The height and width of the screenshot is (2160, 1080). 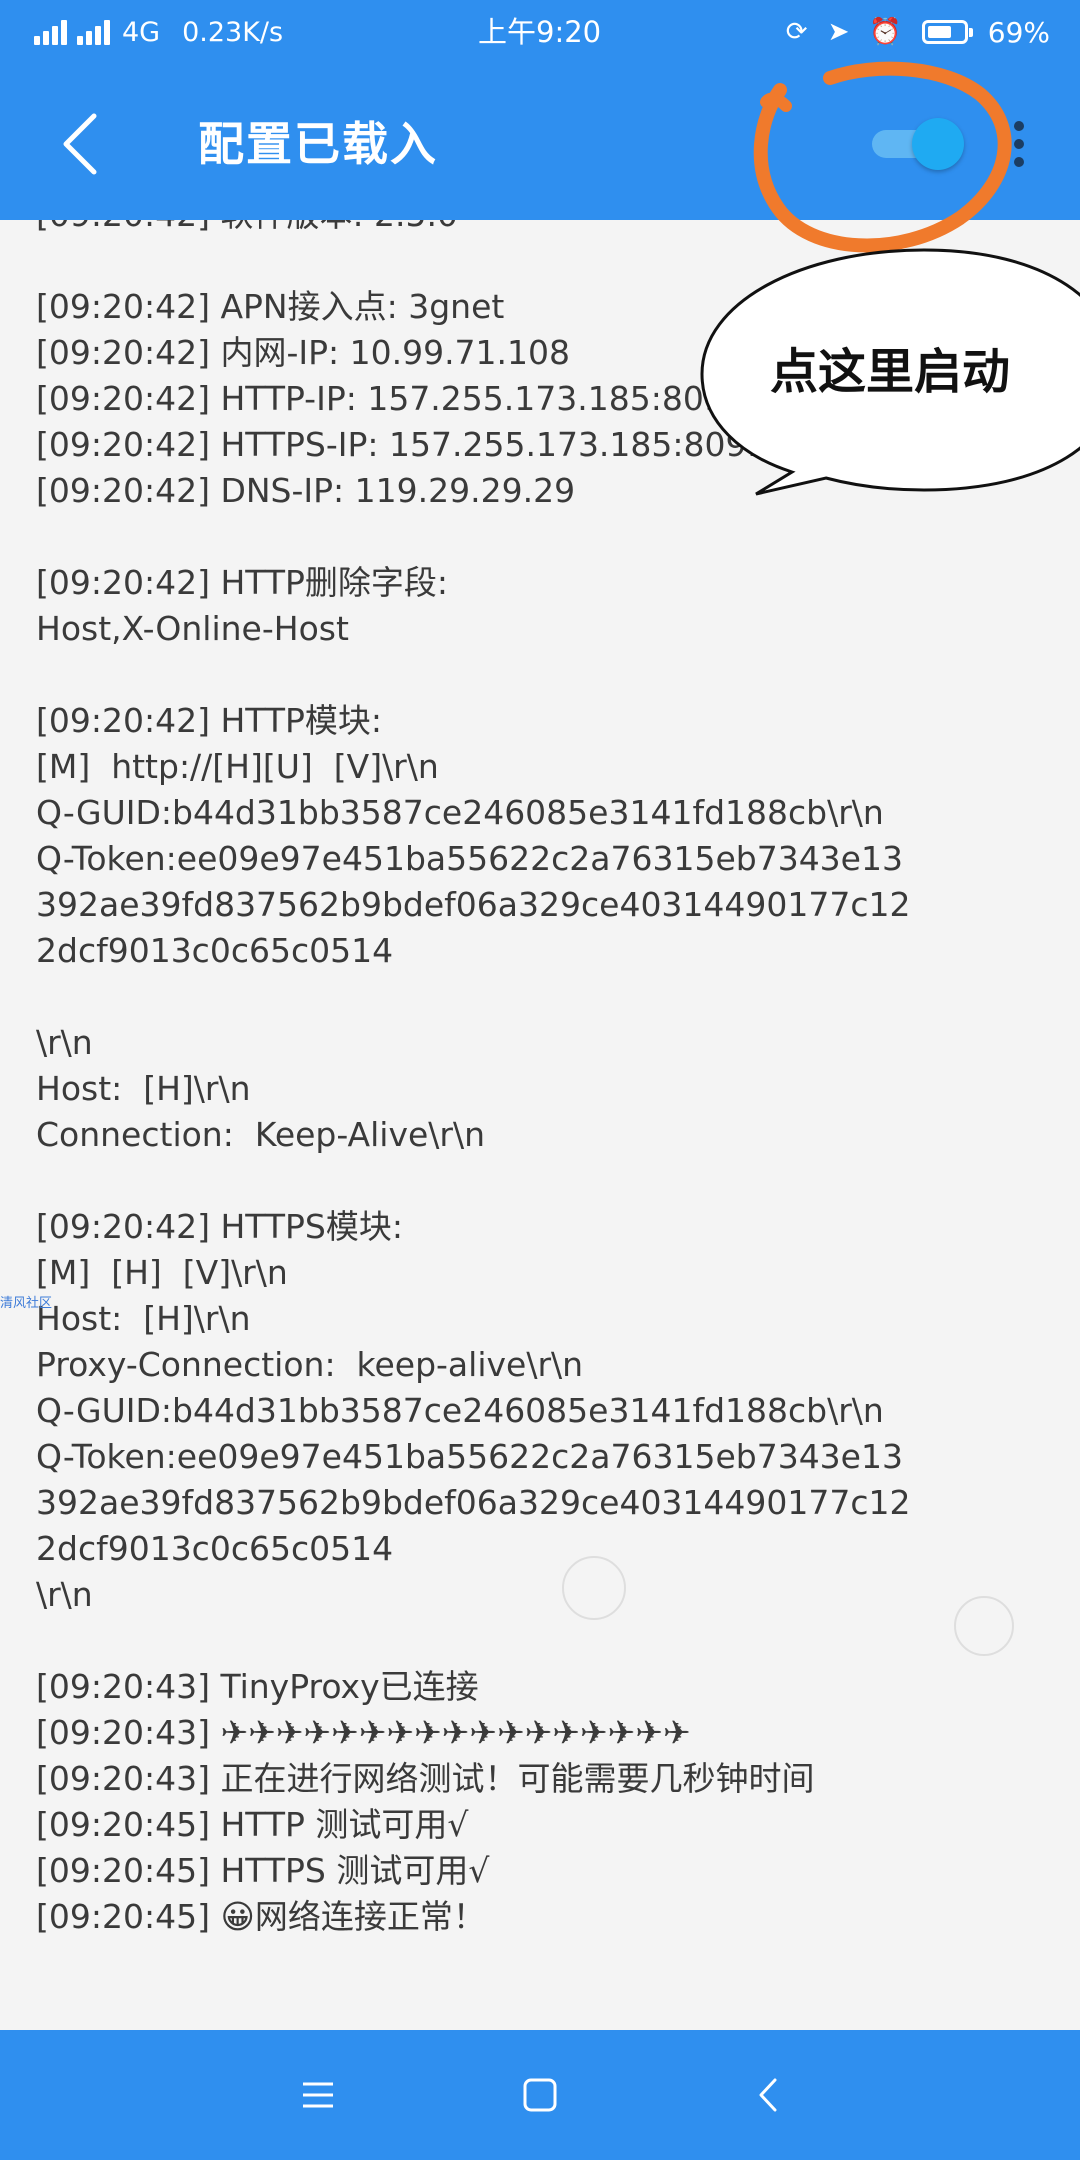 What do you see at coordinates (939, 32) in the screenshot?
I see `battery-fill` at bounding box center [939, 32].